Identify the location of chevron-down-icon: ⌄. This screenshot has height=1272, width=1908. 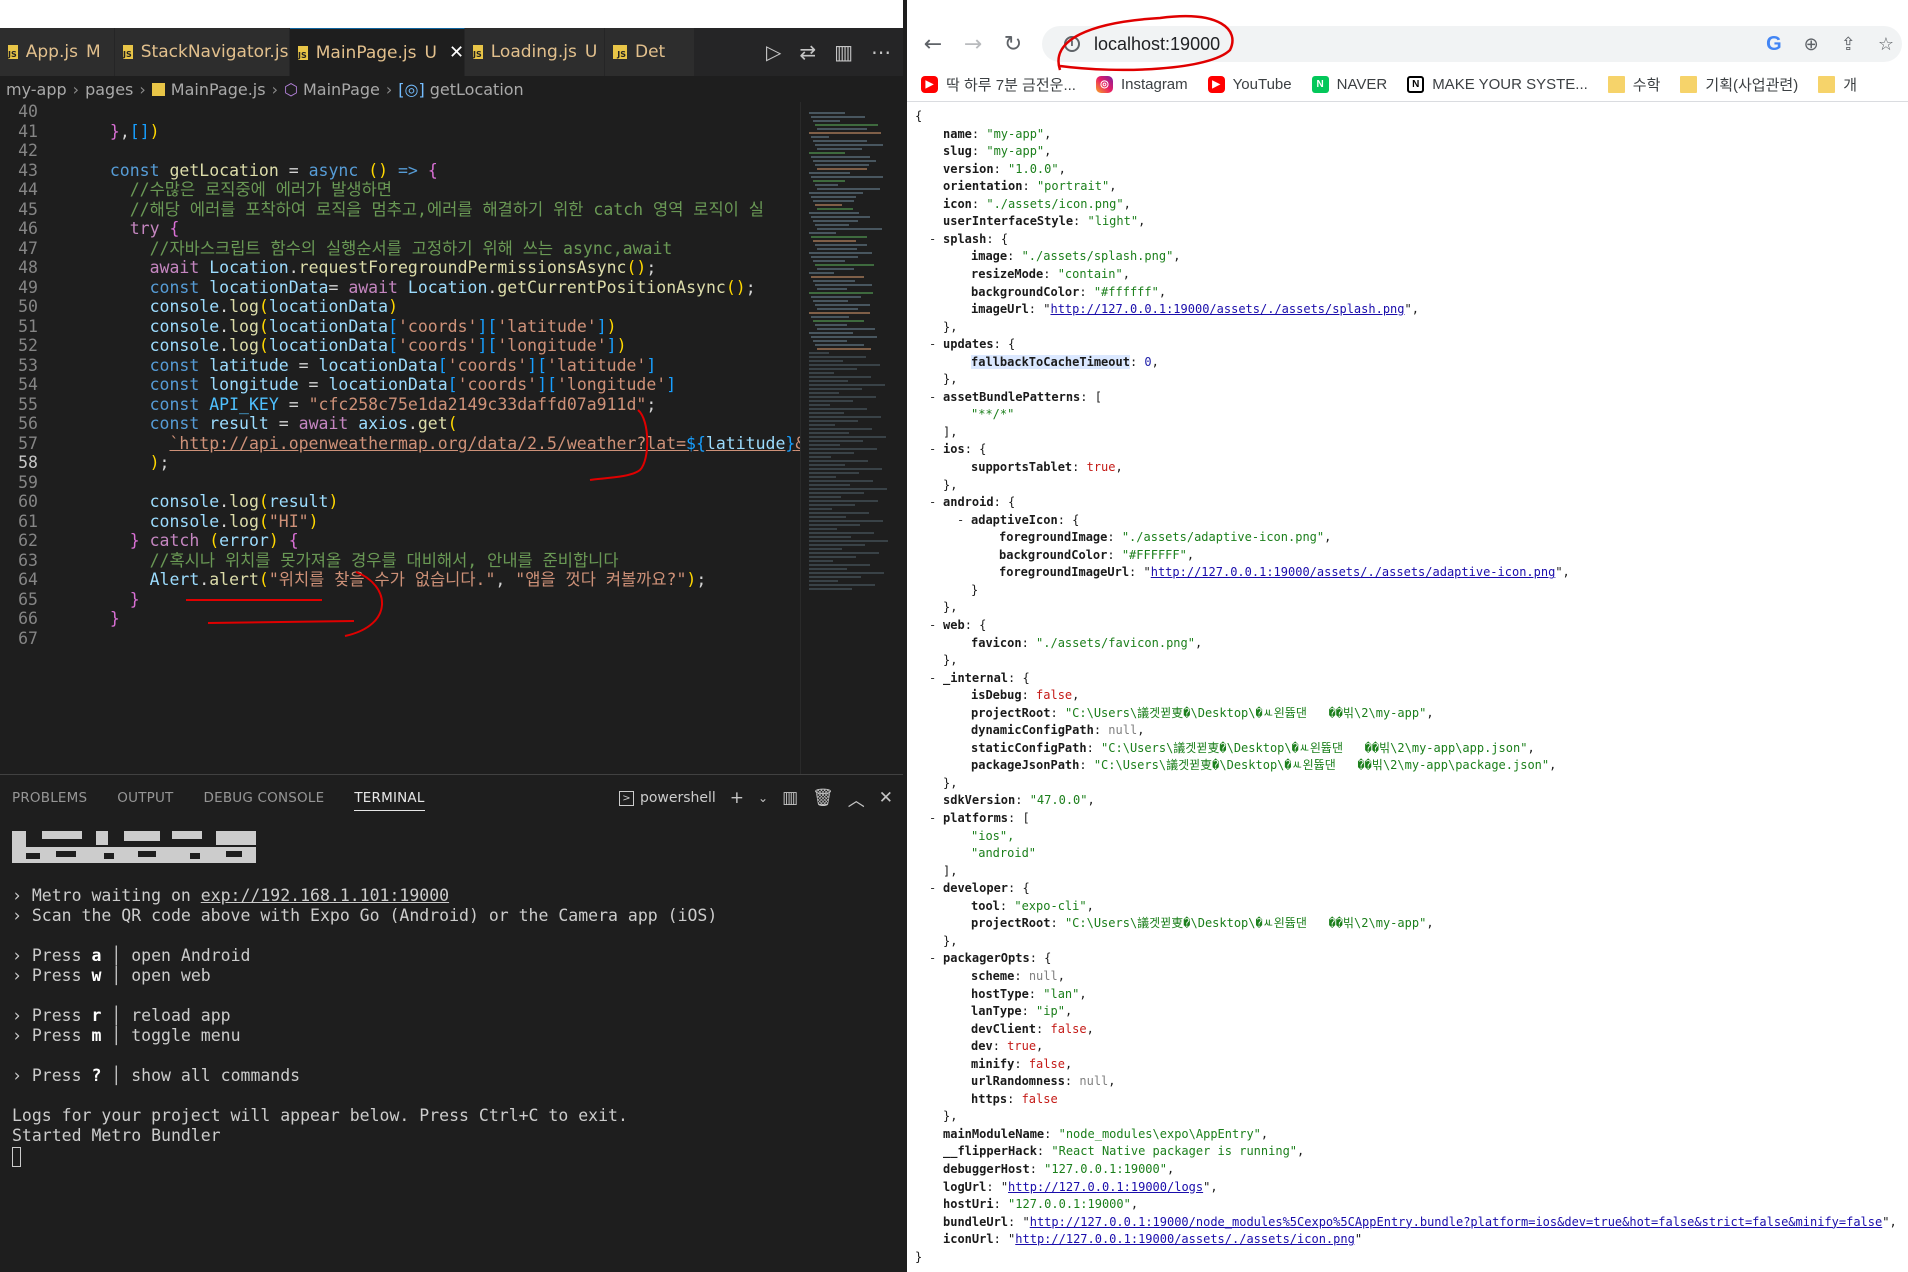
(763, 798).